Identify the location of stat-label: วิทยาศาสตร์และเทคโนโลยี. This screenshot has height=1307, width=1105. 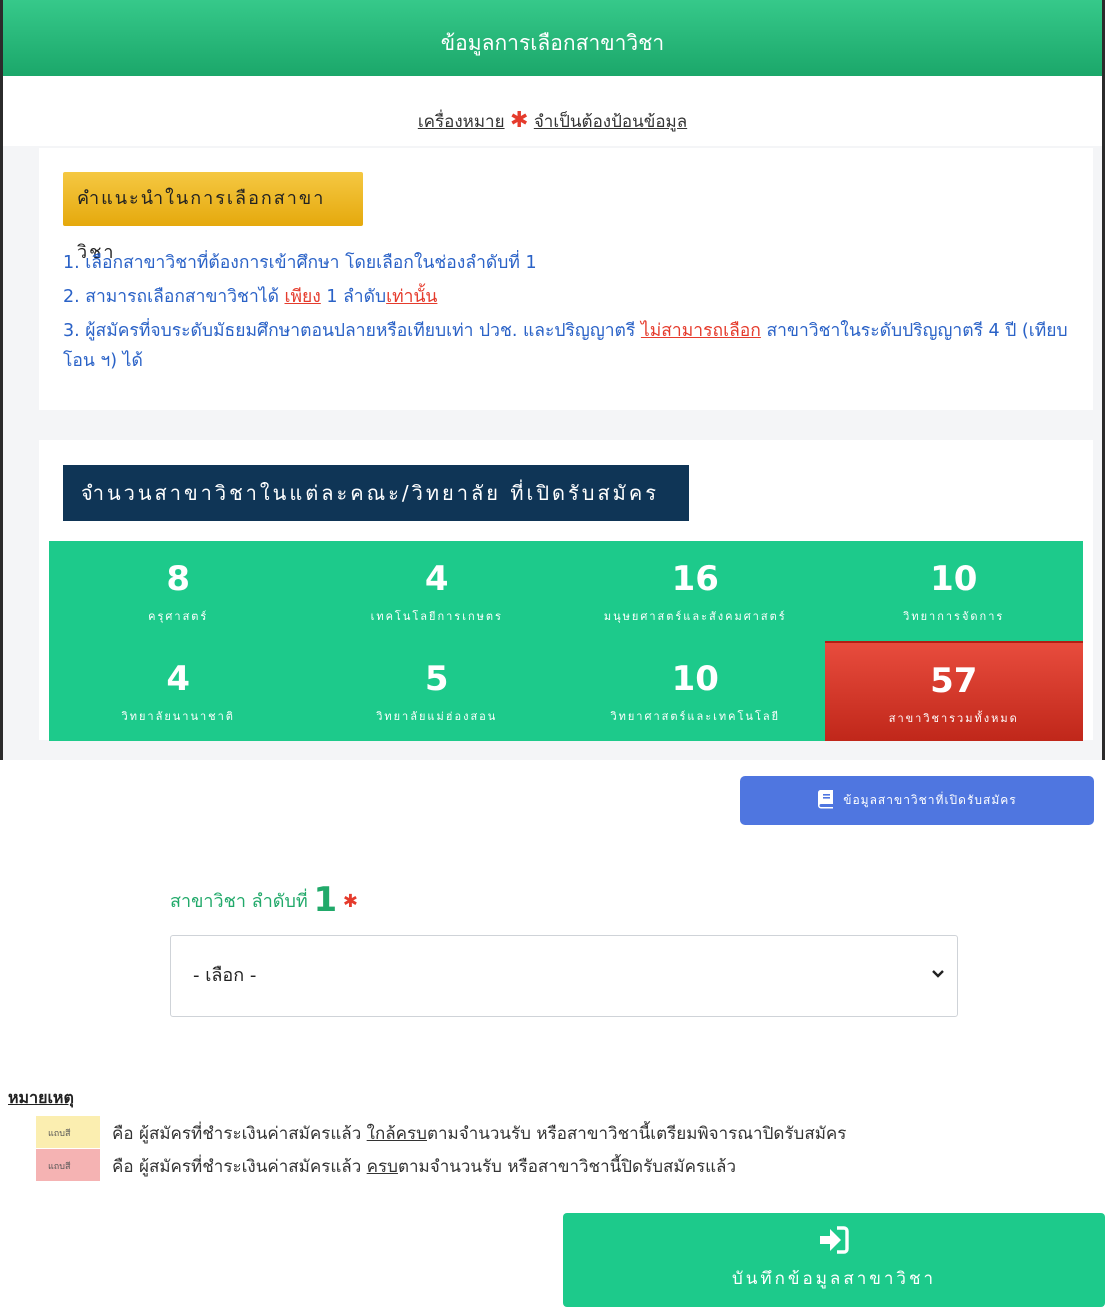
(695, 716).